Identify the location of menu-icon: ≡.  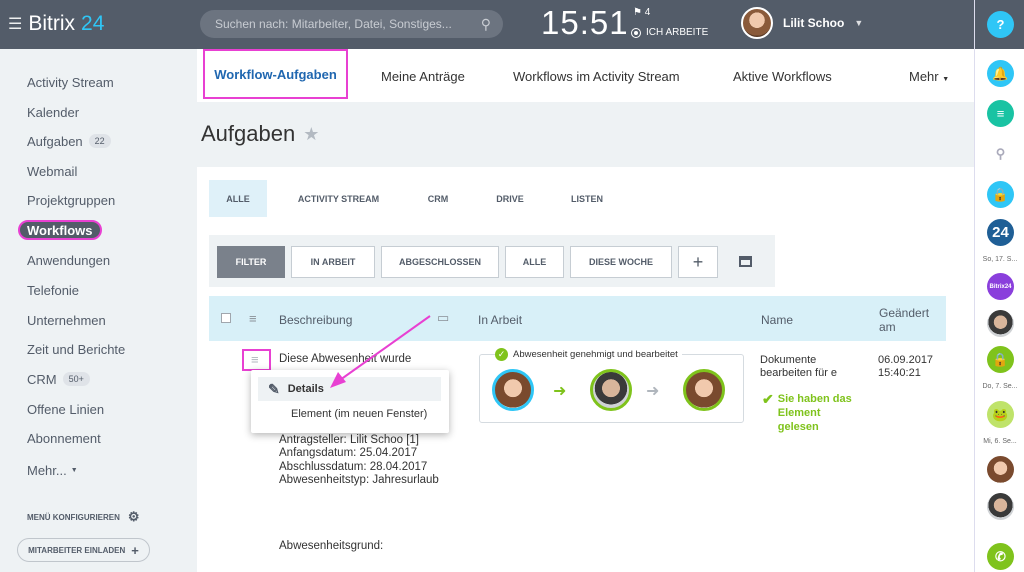
(255, 359).